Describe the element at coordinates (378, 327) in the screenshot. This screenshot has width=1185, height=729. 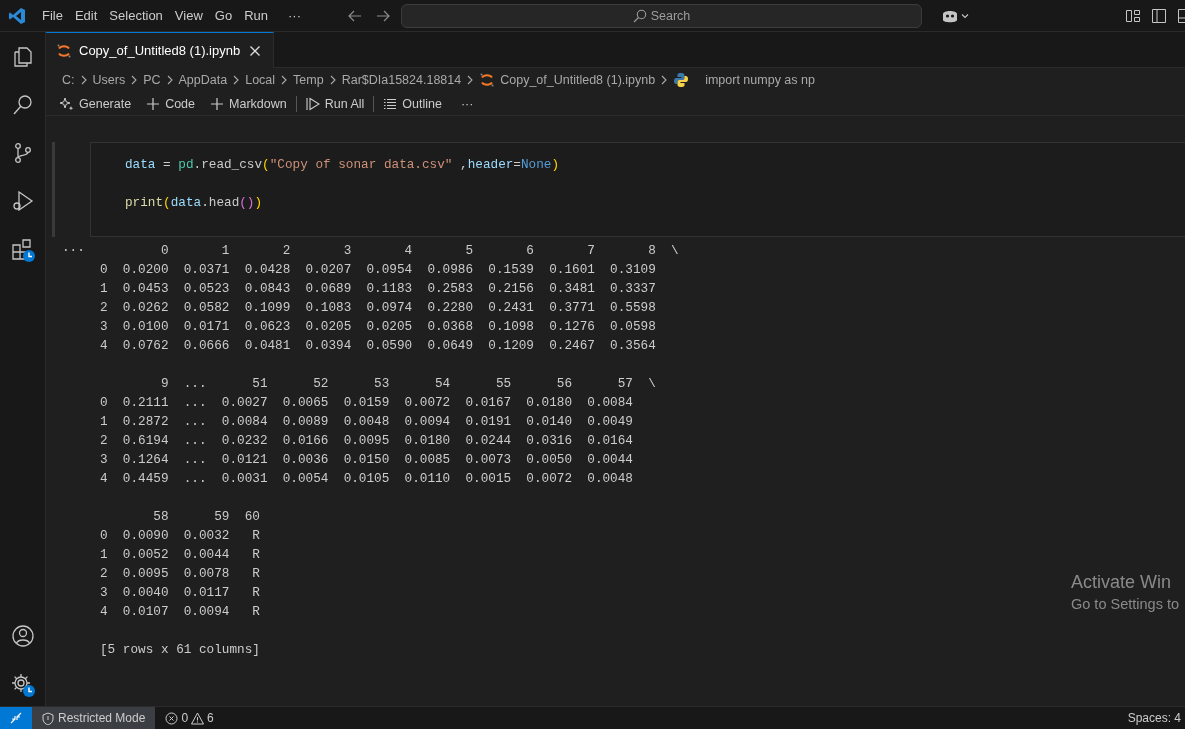
I see `output-line: 3 0.0100 0.0171 0.0623 0.0205 0.0205 0.0368 0.1098 0.1276 0.0598` at that location.